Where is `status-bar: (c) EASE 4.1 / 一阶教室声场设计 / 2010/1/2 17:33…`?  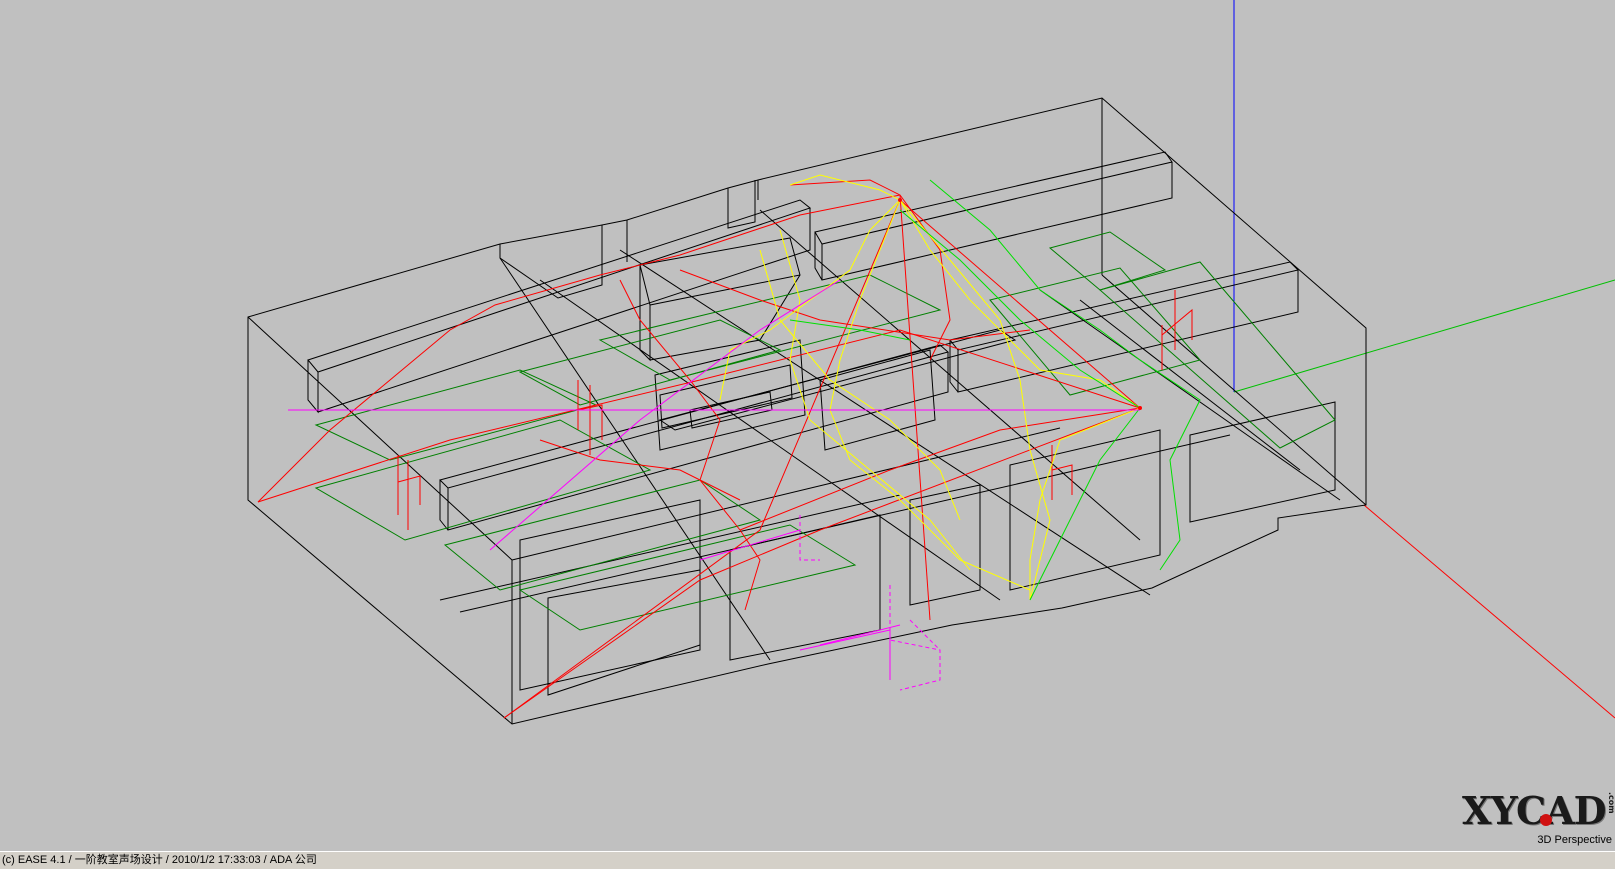 status-bar: (c) EASE 4.1 / 一阶教室声场设计 / 2010/1/2 17:33… is located at coordinates (807, 860).